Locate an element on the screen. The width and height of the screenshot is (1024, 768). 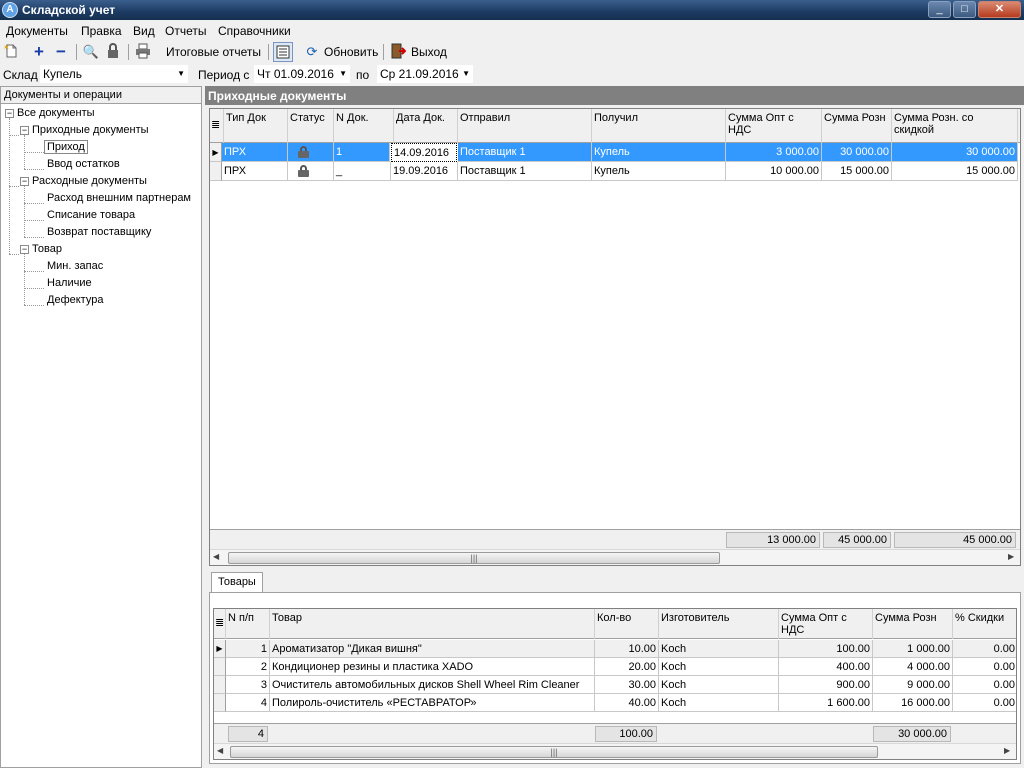
cell-doc-date: 14.09.2016 is located at coordinates (424, 152).